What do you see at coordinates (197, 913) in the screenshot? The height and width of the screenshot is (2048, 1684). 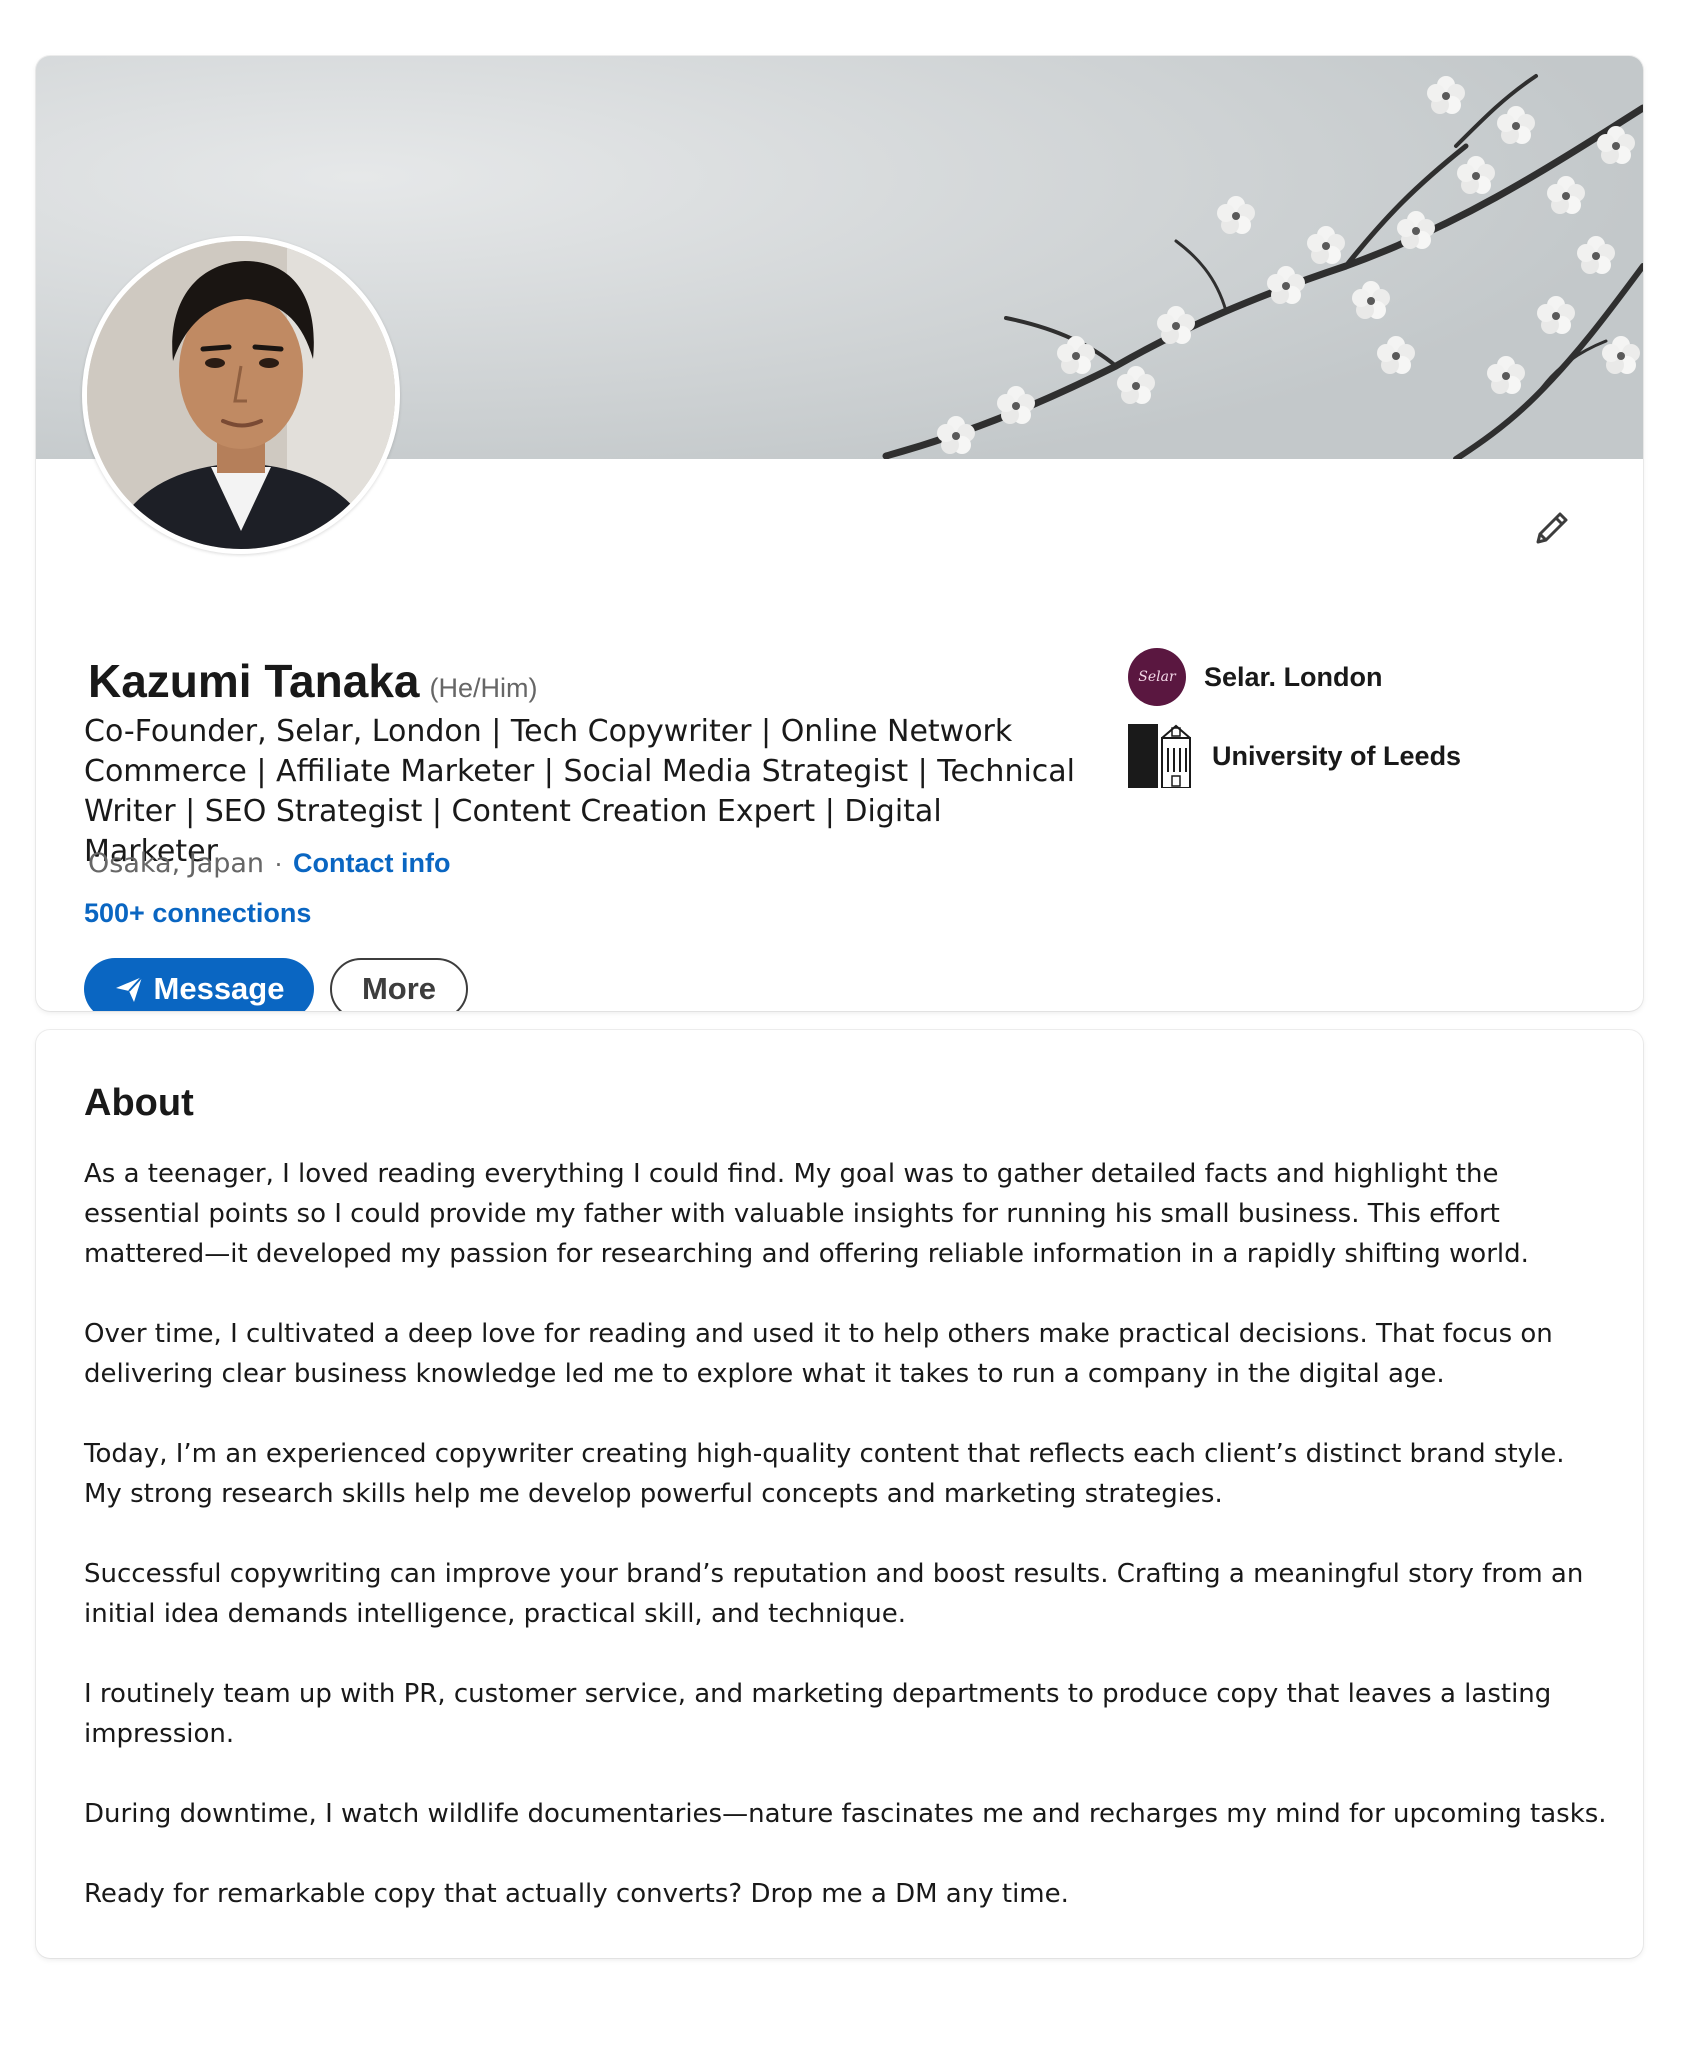 I see `connections-link: 500+ connections` at bounding box center [197, 913].